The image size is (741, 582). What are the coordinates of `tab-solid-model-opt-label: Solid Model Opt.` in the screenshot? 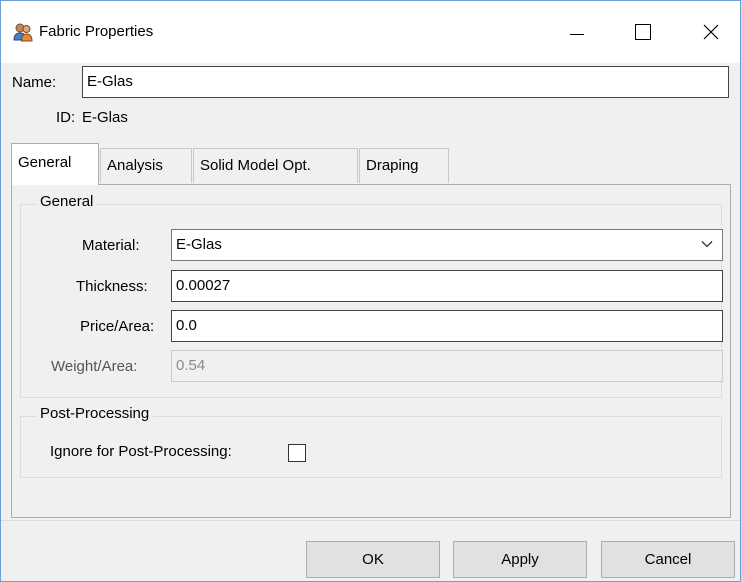 It's located at (255, 165).